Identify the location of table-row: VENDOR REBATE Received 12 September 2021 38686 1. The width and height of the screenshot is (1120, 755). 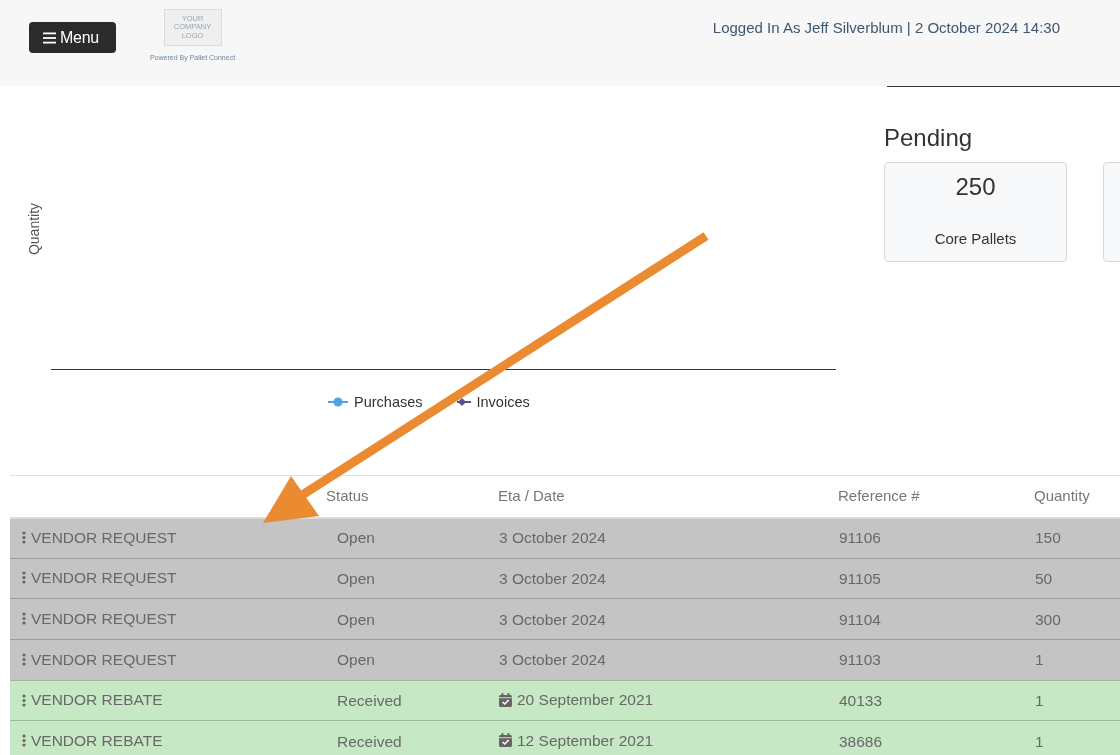
(565, 737).